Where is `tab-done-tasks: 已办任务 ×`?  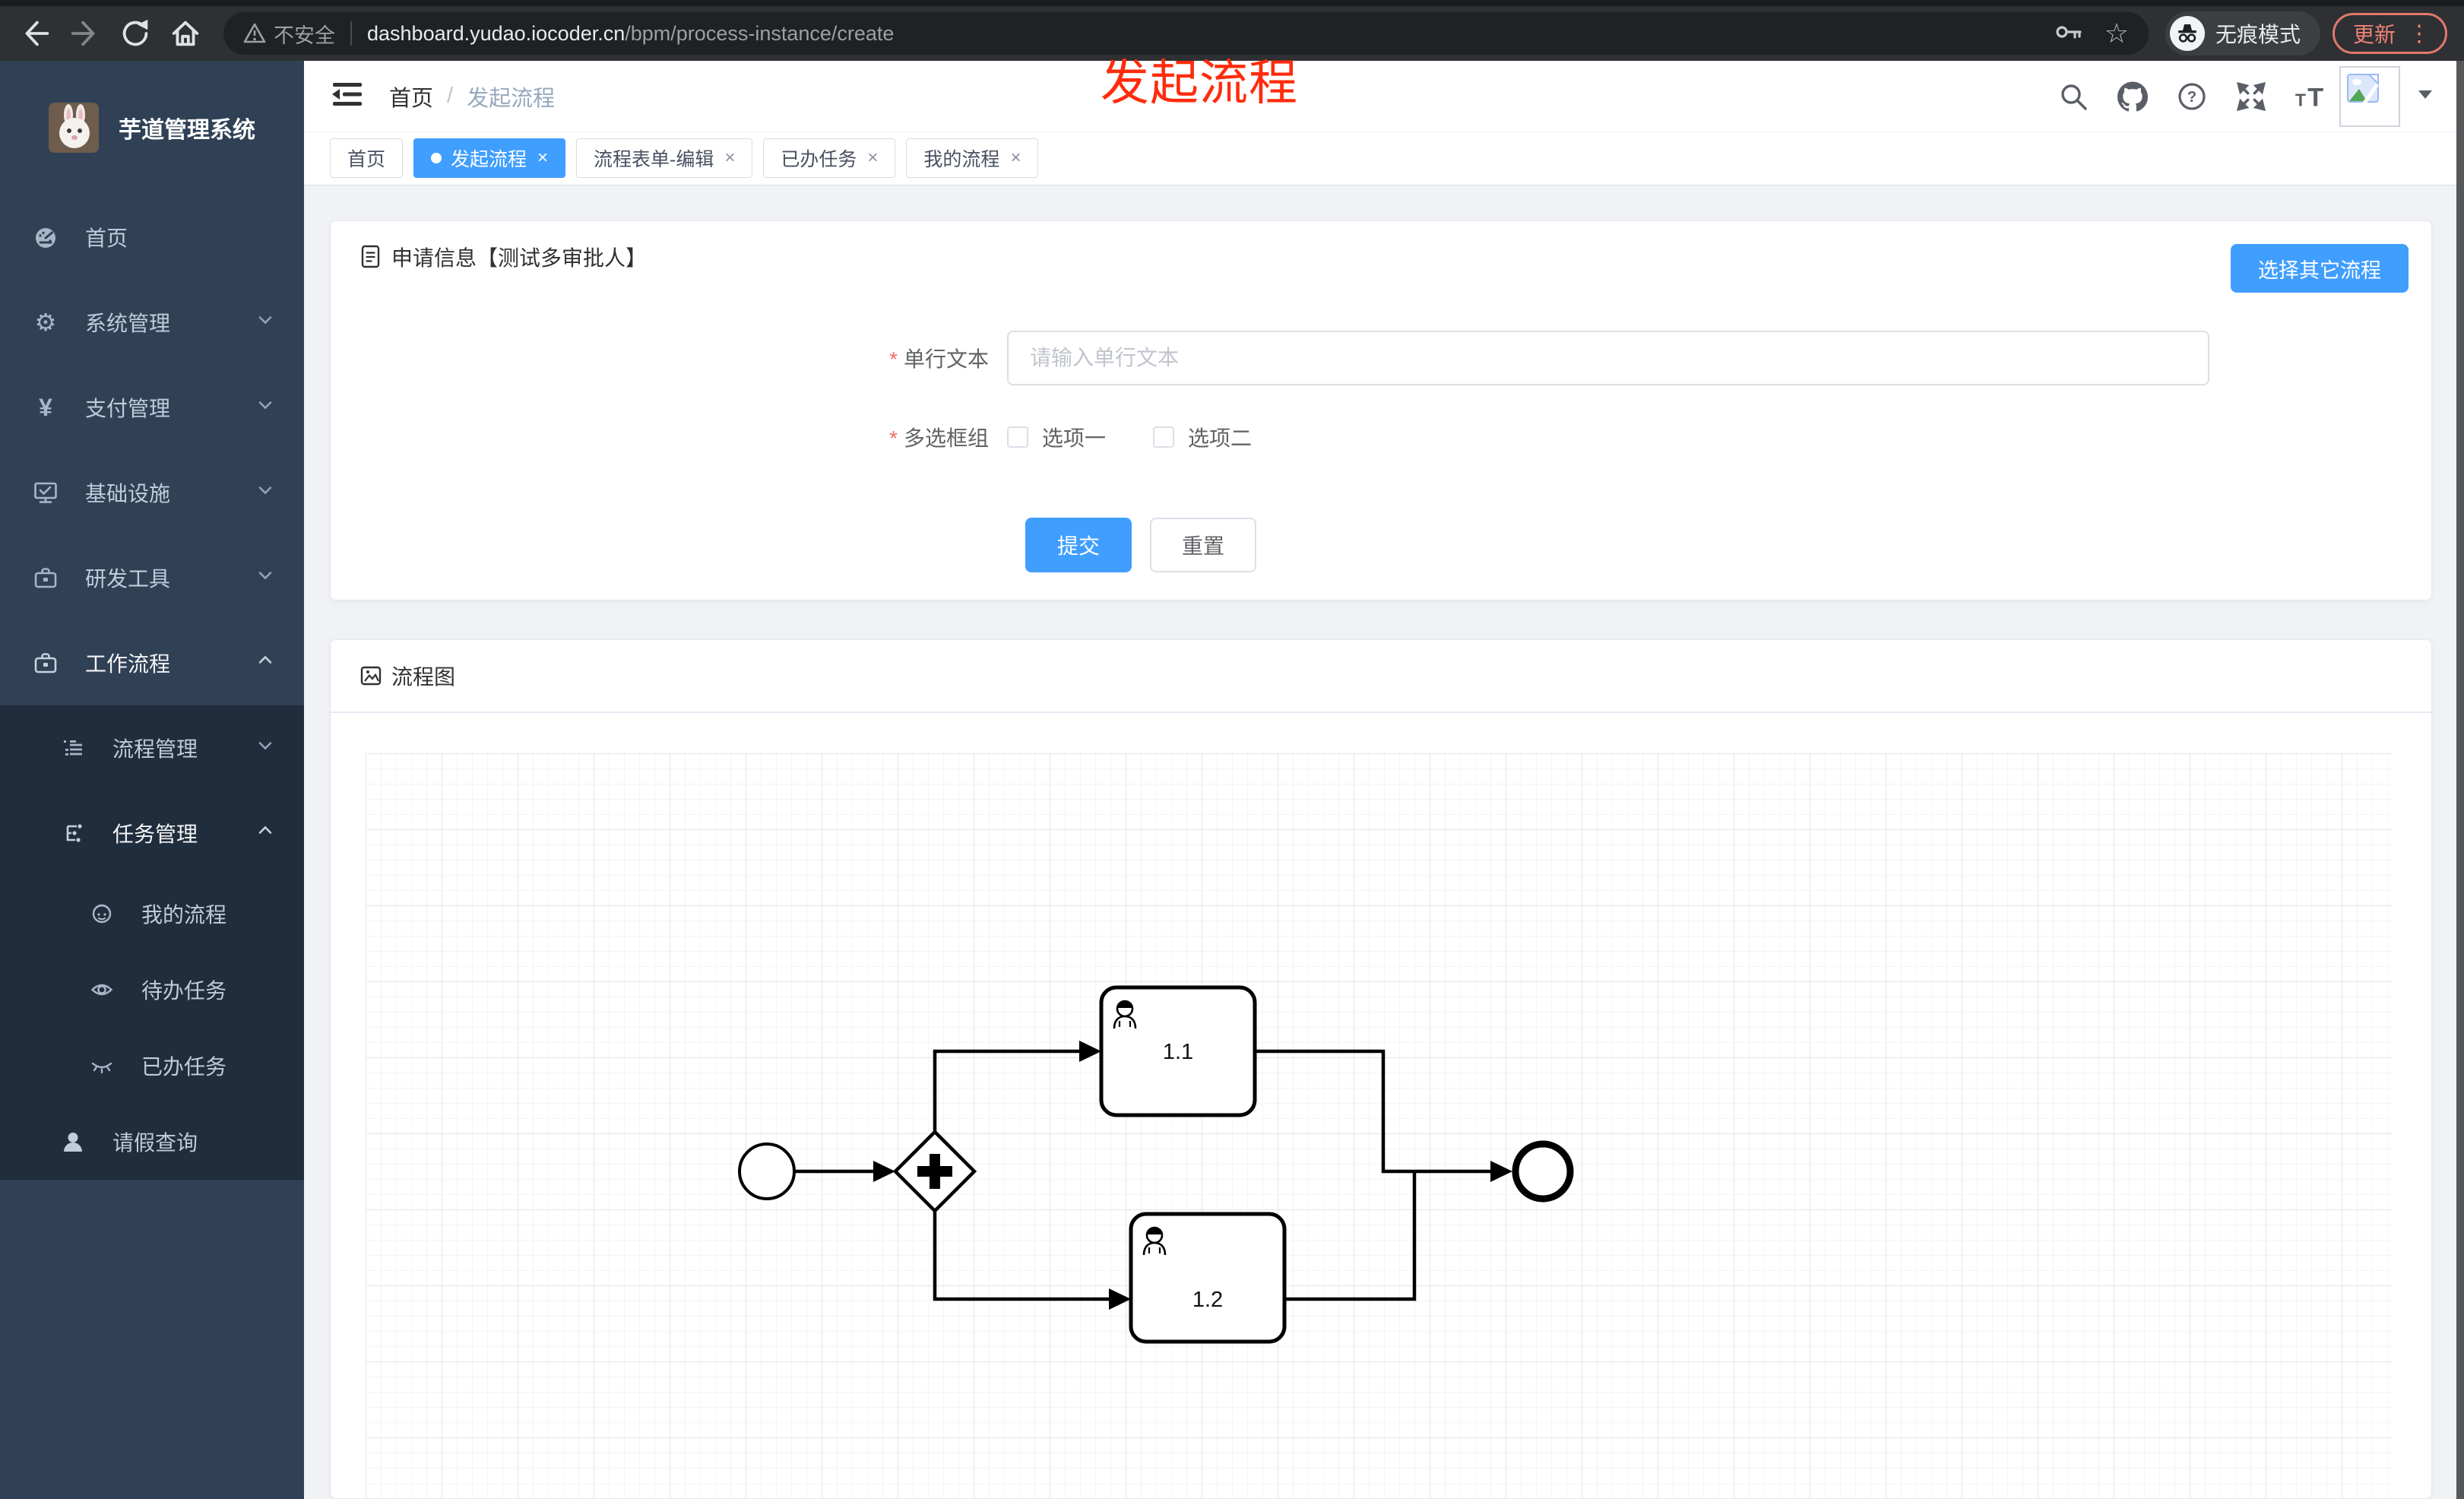
tab-done-tasks: 已办任务 × is located at coordinates (829, 158).